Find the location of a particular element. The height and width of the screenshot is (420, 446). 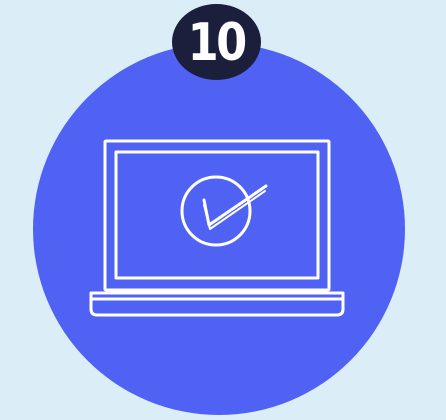

check-mark-icon is located at coordinates (235, 205).